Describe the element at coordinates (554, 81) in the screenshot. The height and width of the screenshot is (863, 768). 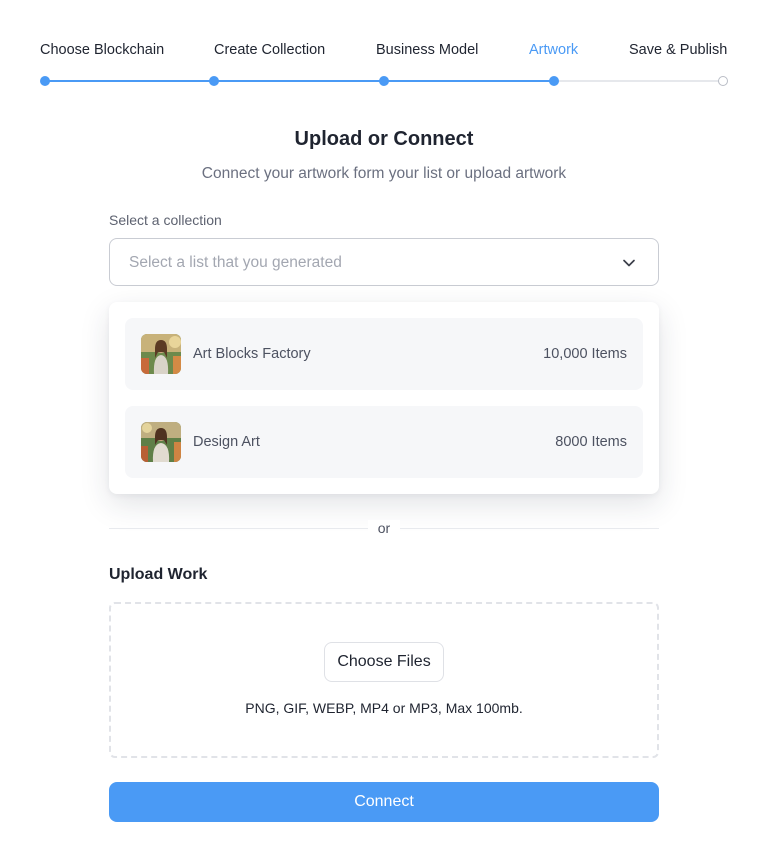
I see `step-dot-artwork` at that location.